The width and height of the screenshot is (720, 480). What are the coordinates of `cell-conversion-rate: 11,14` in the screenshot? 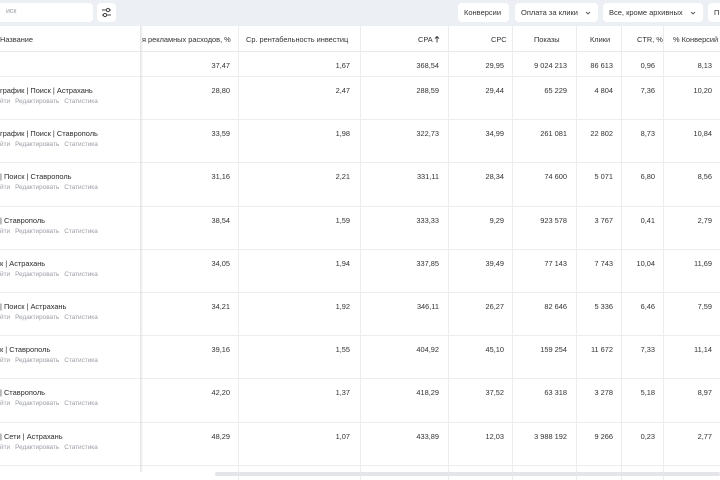 It's located at (703, 350).